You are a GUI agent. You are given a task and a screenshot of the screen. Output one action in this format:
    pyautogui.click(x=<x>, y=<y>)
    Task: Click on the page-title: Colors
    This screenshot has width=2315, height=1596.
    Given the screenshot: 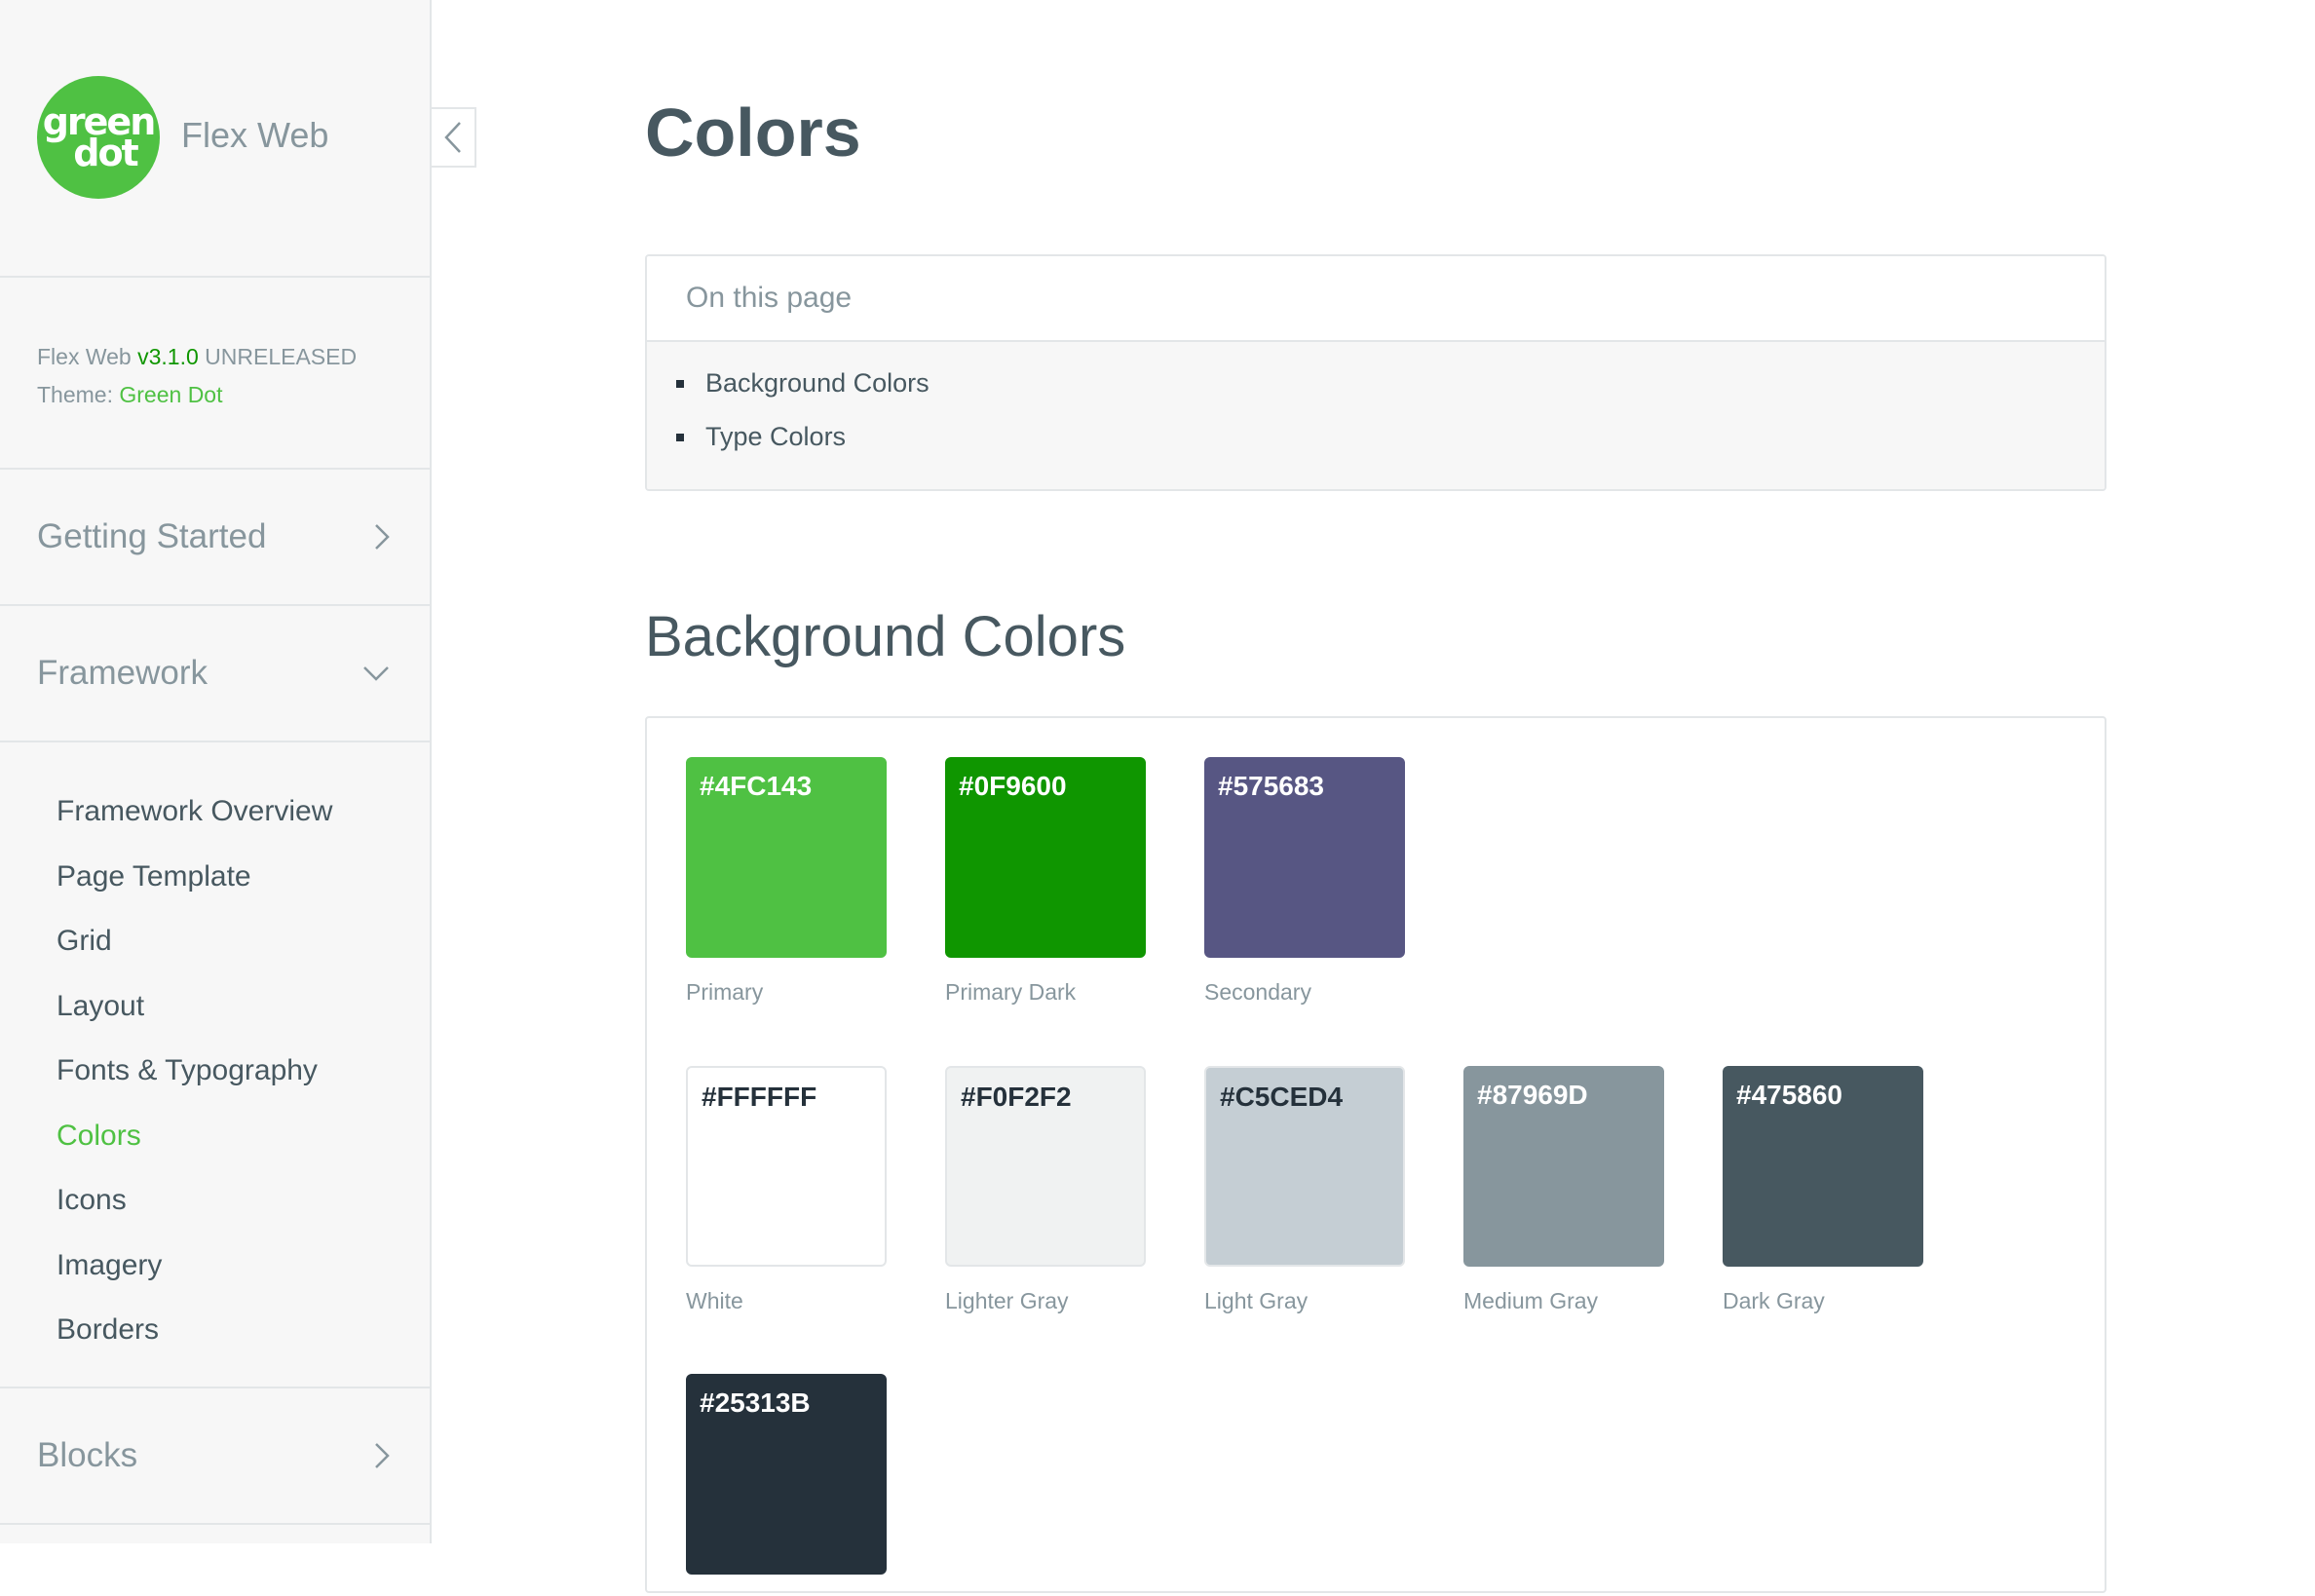 What is the action you would take?
    pyautogui.click(x=753, y=133)
    